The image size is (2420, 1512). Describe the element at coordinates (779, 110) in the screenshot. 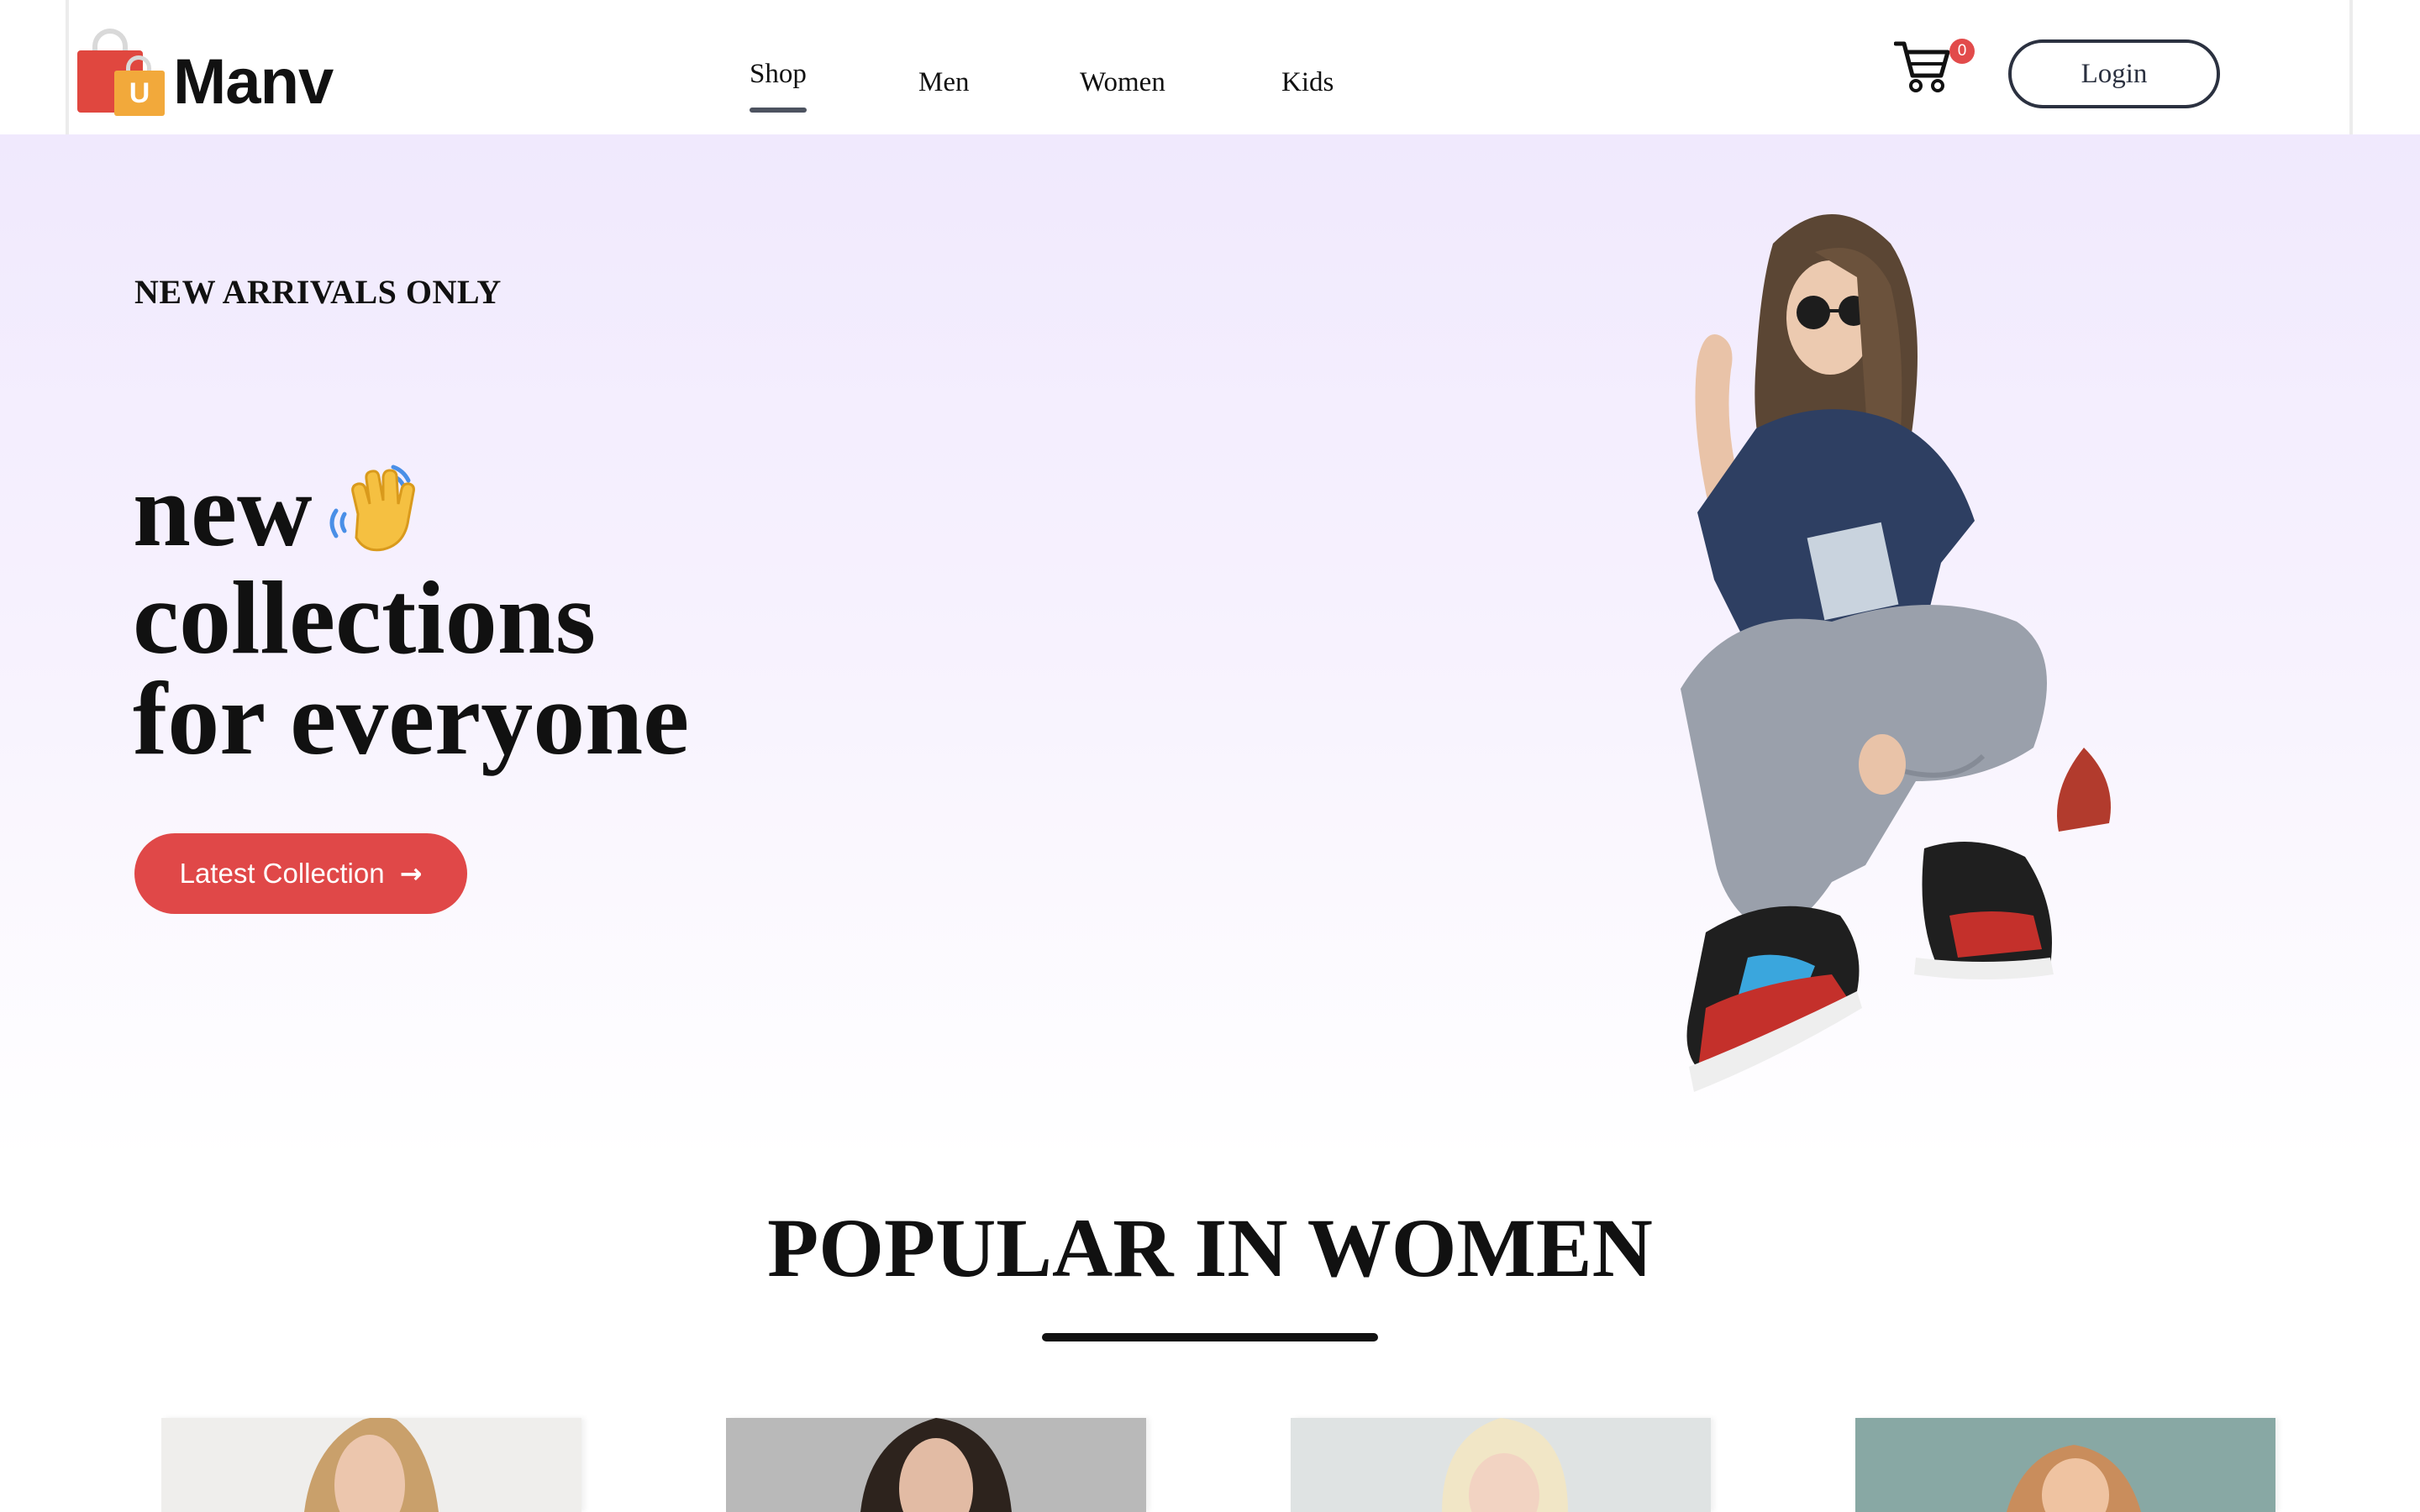

I see `active-nav-underline` at that location.